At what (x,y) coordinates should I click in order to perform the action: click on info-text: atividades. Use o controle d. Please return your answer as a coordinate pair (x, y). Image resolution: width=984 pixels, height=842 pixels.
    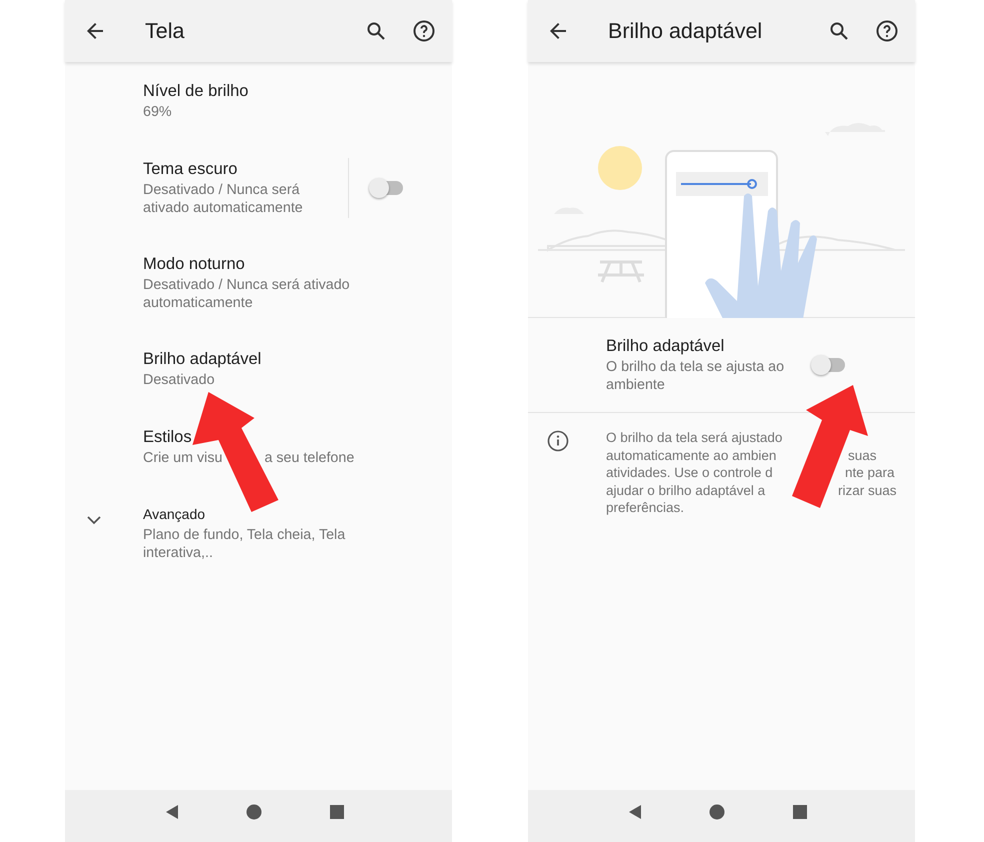
    Looking at the image, I should click on (689, 472).